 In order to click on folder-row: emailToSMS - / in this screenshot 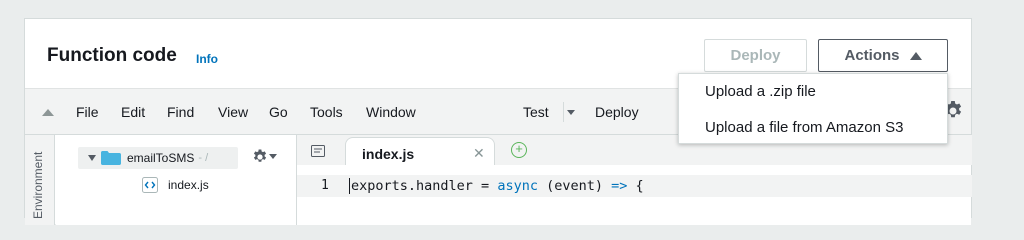, I will do `click(158, 158)`.